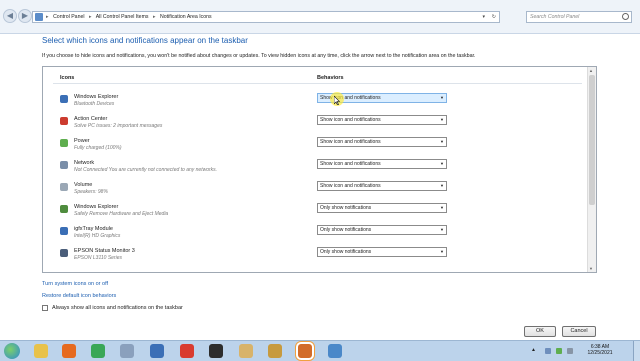 This screenshot has width=640, height=361. I want to click on row-subtitle: Safely Remove Hardware and Eject Media, so click(121, 214).